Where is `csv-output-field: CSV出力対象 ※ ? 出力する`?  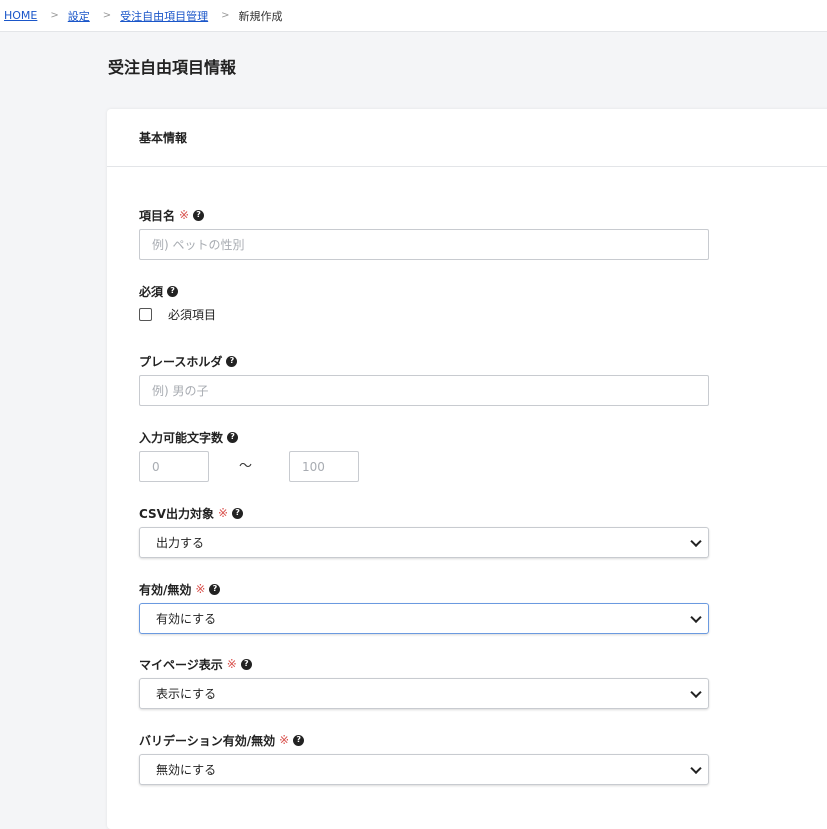
csv-output-field: CSV出力対象 ※ ? 出力する is located at coordinates (424, 531).